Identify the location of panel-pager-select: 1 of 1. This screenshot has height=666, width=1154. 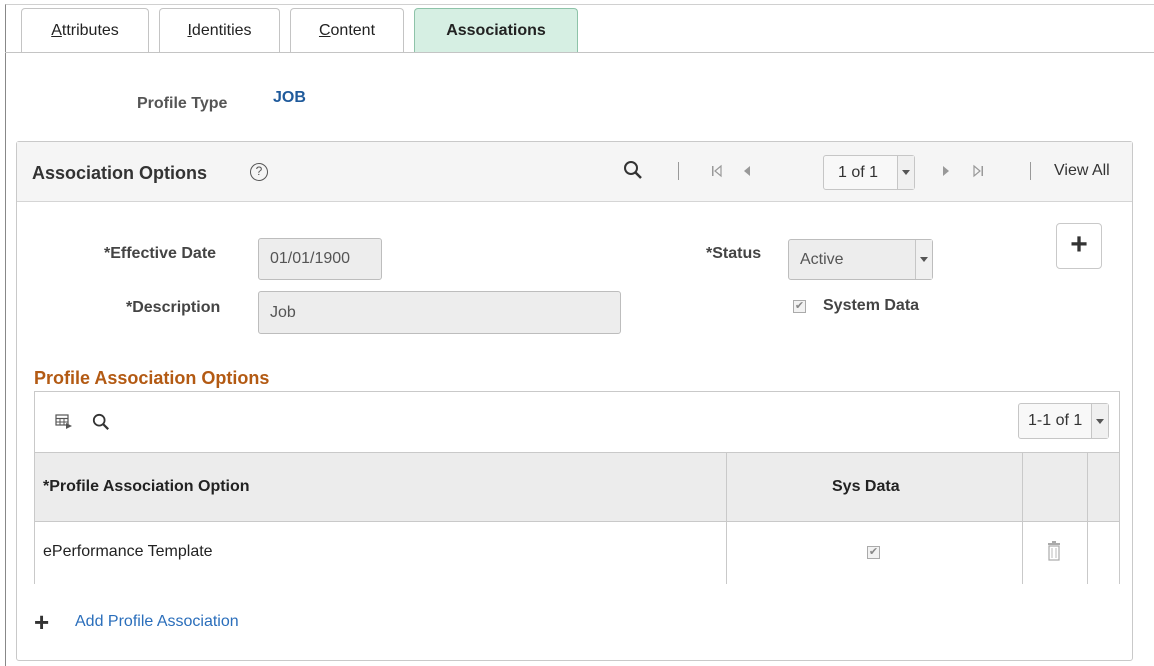
(869, 172).